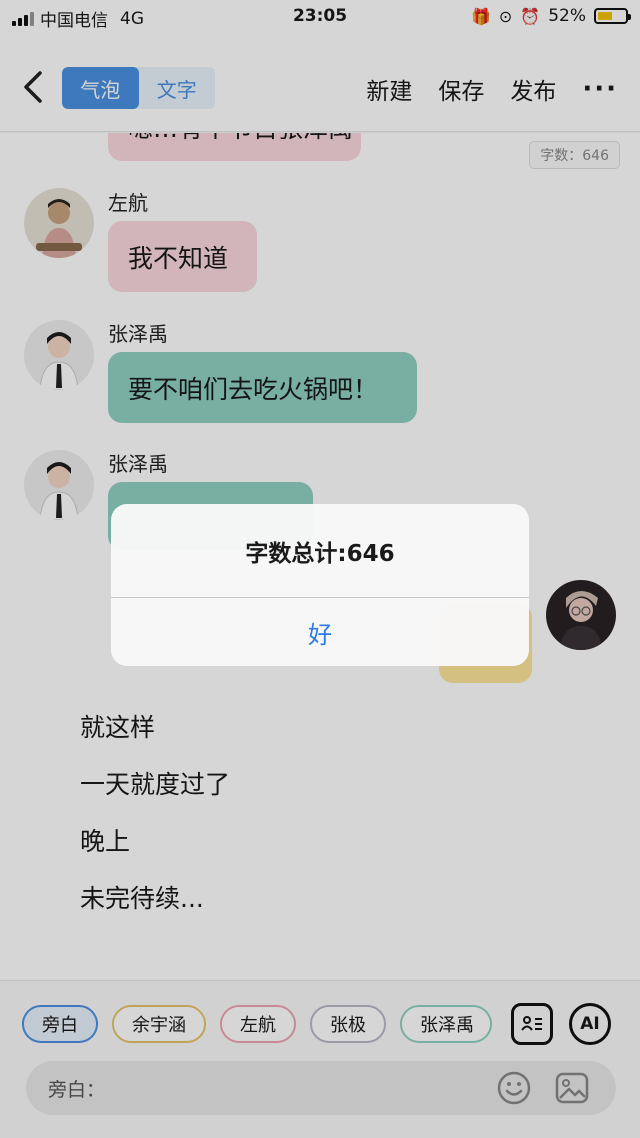  I want to click on dialog-ok-button: 好, so click(320, 632).